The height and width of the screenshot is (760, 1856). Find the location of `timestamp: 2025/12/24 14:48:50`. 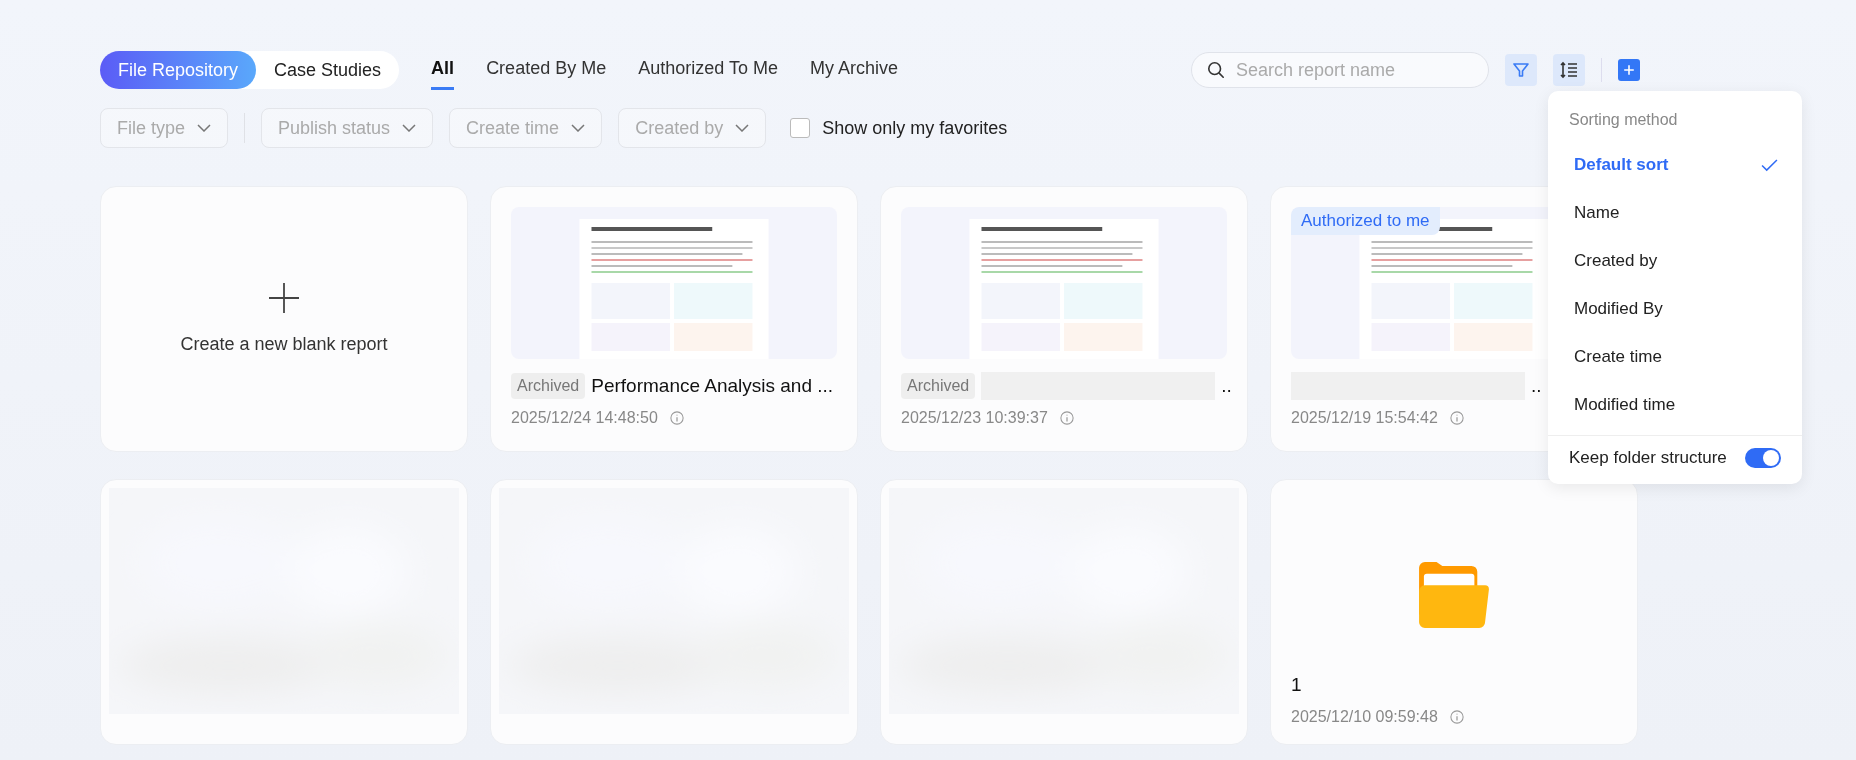

timestamp: 2025/12/24 14:48:50 is located at coordinates (584, 418).